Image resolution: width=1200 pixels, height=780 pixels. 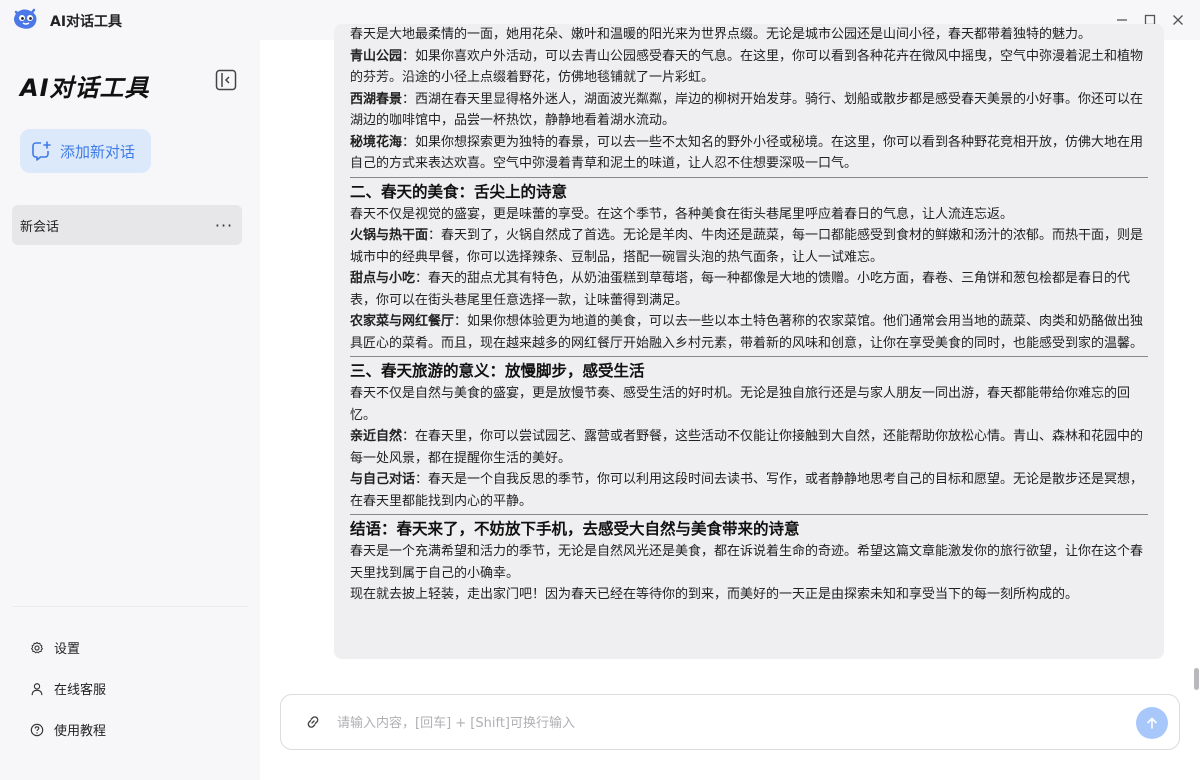 I want to click on attach-link-icon, so click(x=313, y=722).